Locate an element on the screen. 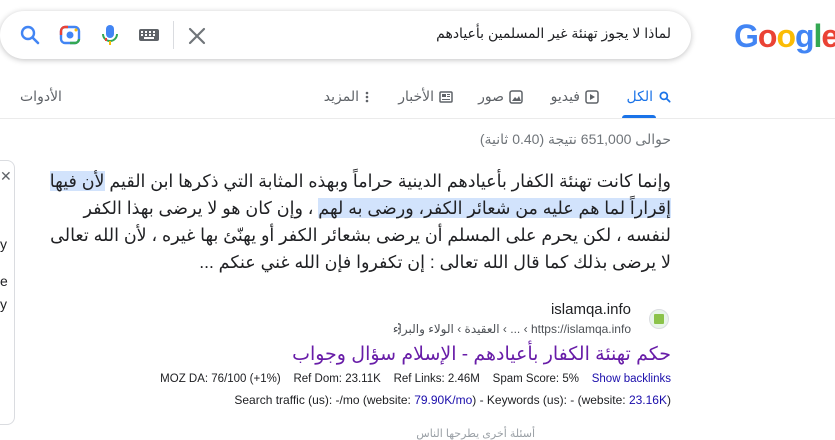 The height and width of the screenshot is (440, 835). more-vert-icon is located at coordinates (367, 96).